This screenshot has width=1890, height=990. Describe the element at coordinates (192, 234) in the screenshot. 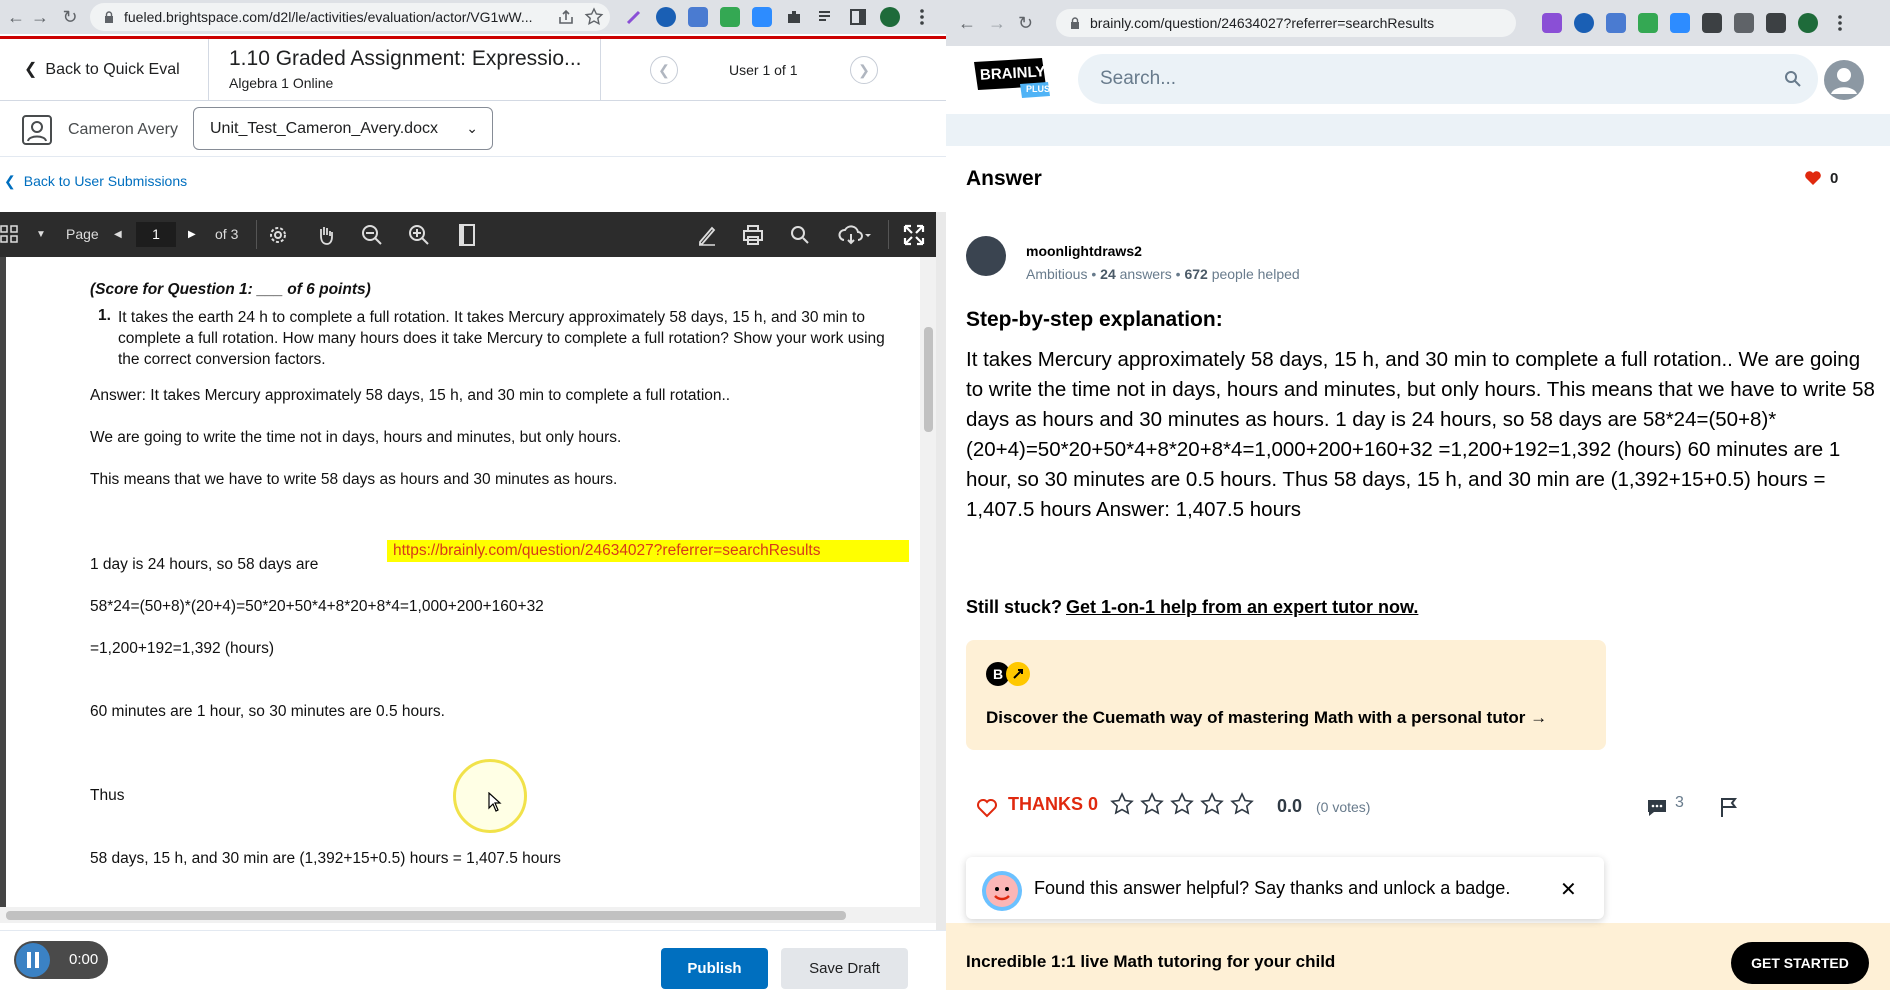

I see `next-page-button: ▶` at that location.